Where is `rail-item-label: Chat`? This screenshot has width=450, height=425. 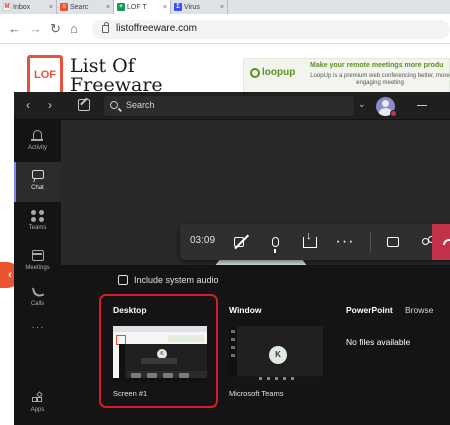 rail-item-label: Chat is located at coordinates (37, 188).